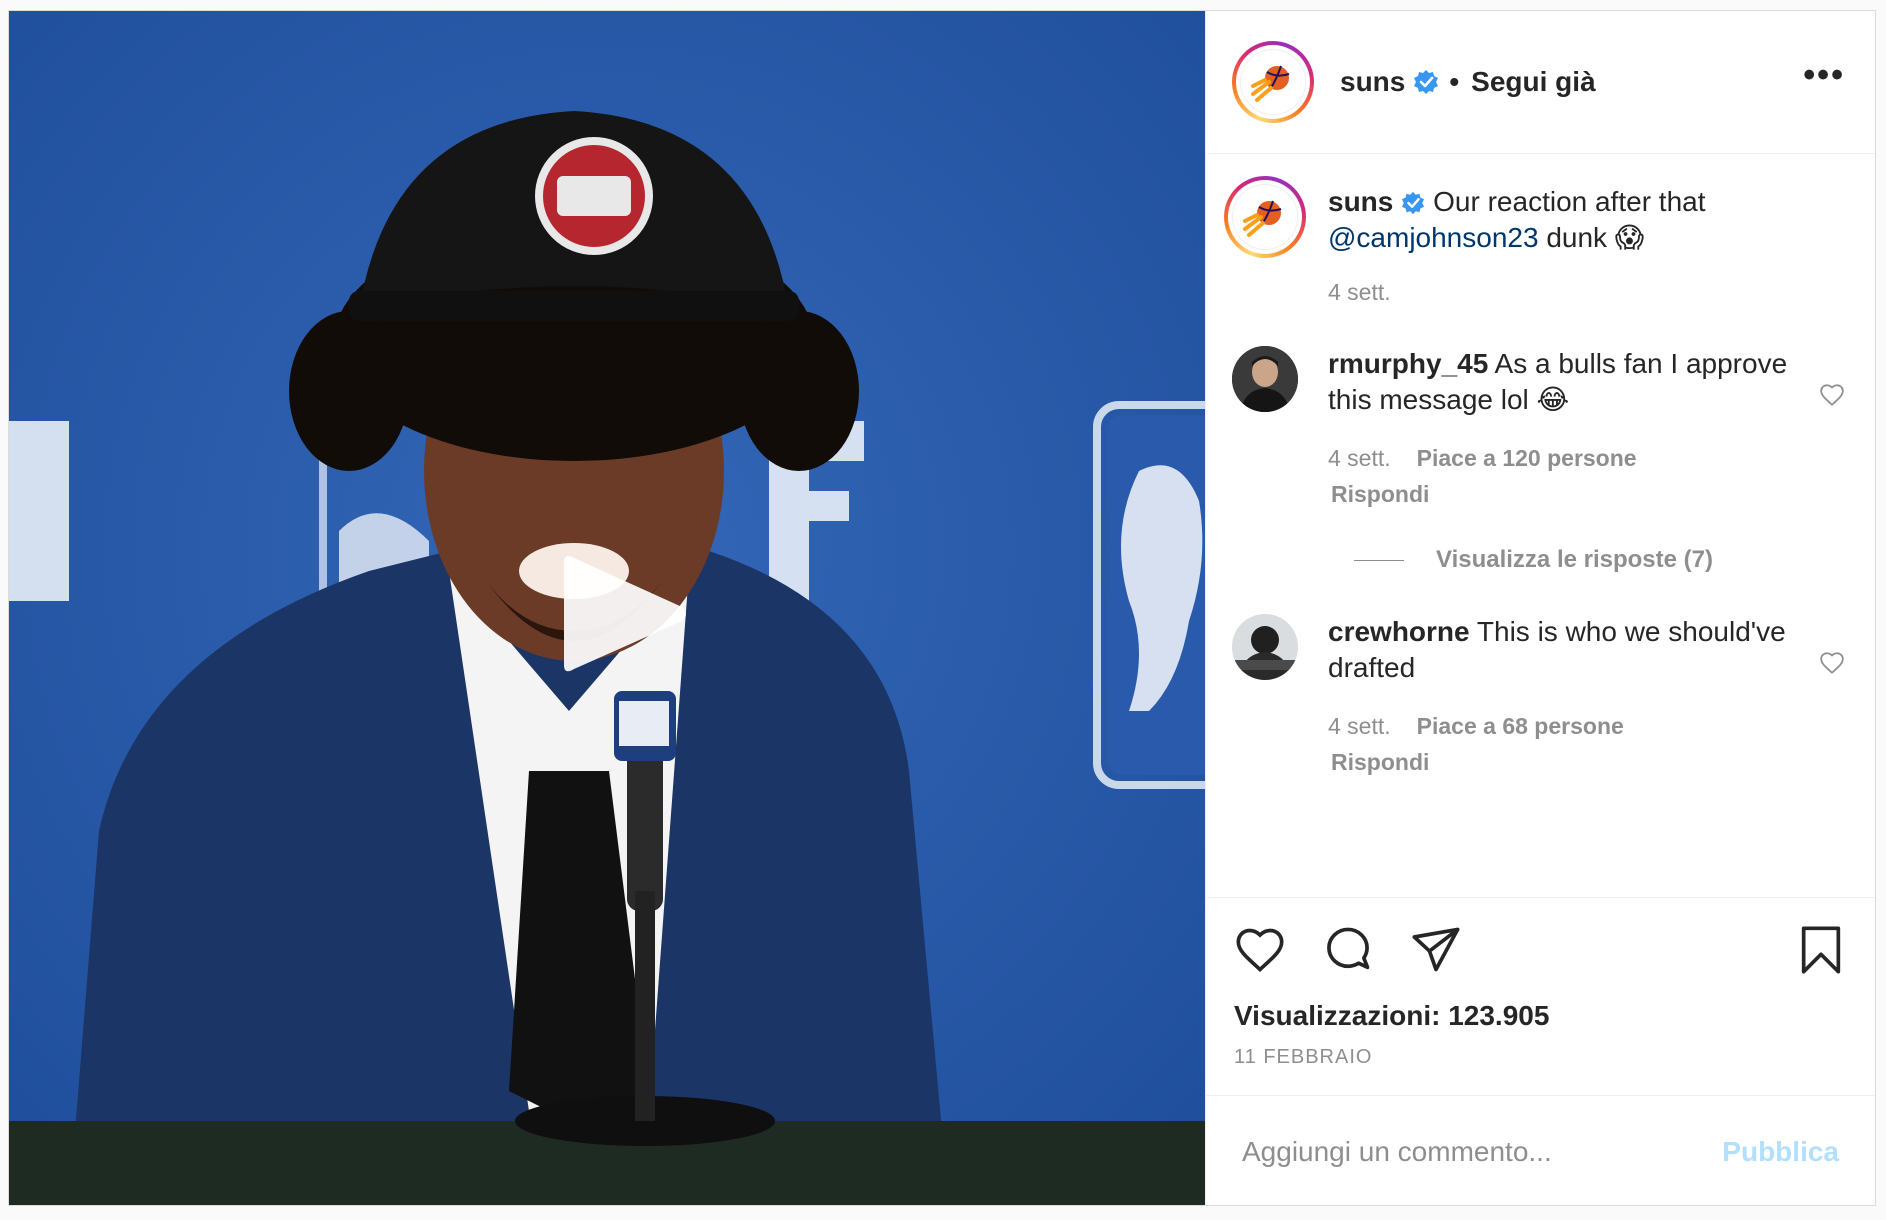  I want to click on comment-username: crewhorne, so click(1399, 631).